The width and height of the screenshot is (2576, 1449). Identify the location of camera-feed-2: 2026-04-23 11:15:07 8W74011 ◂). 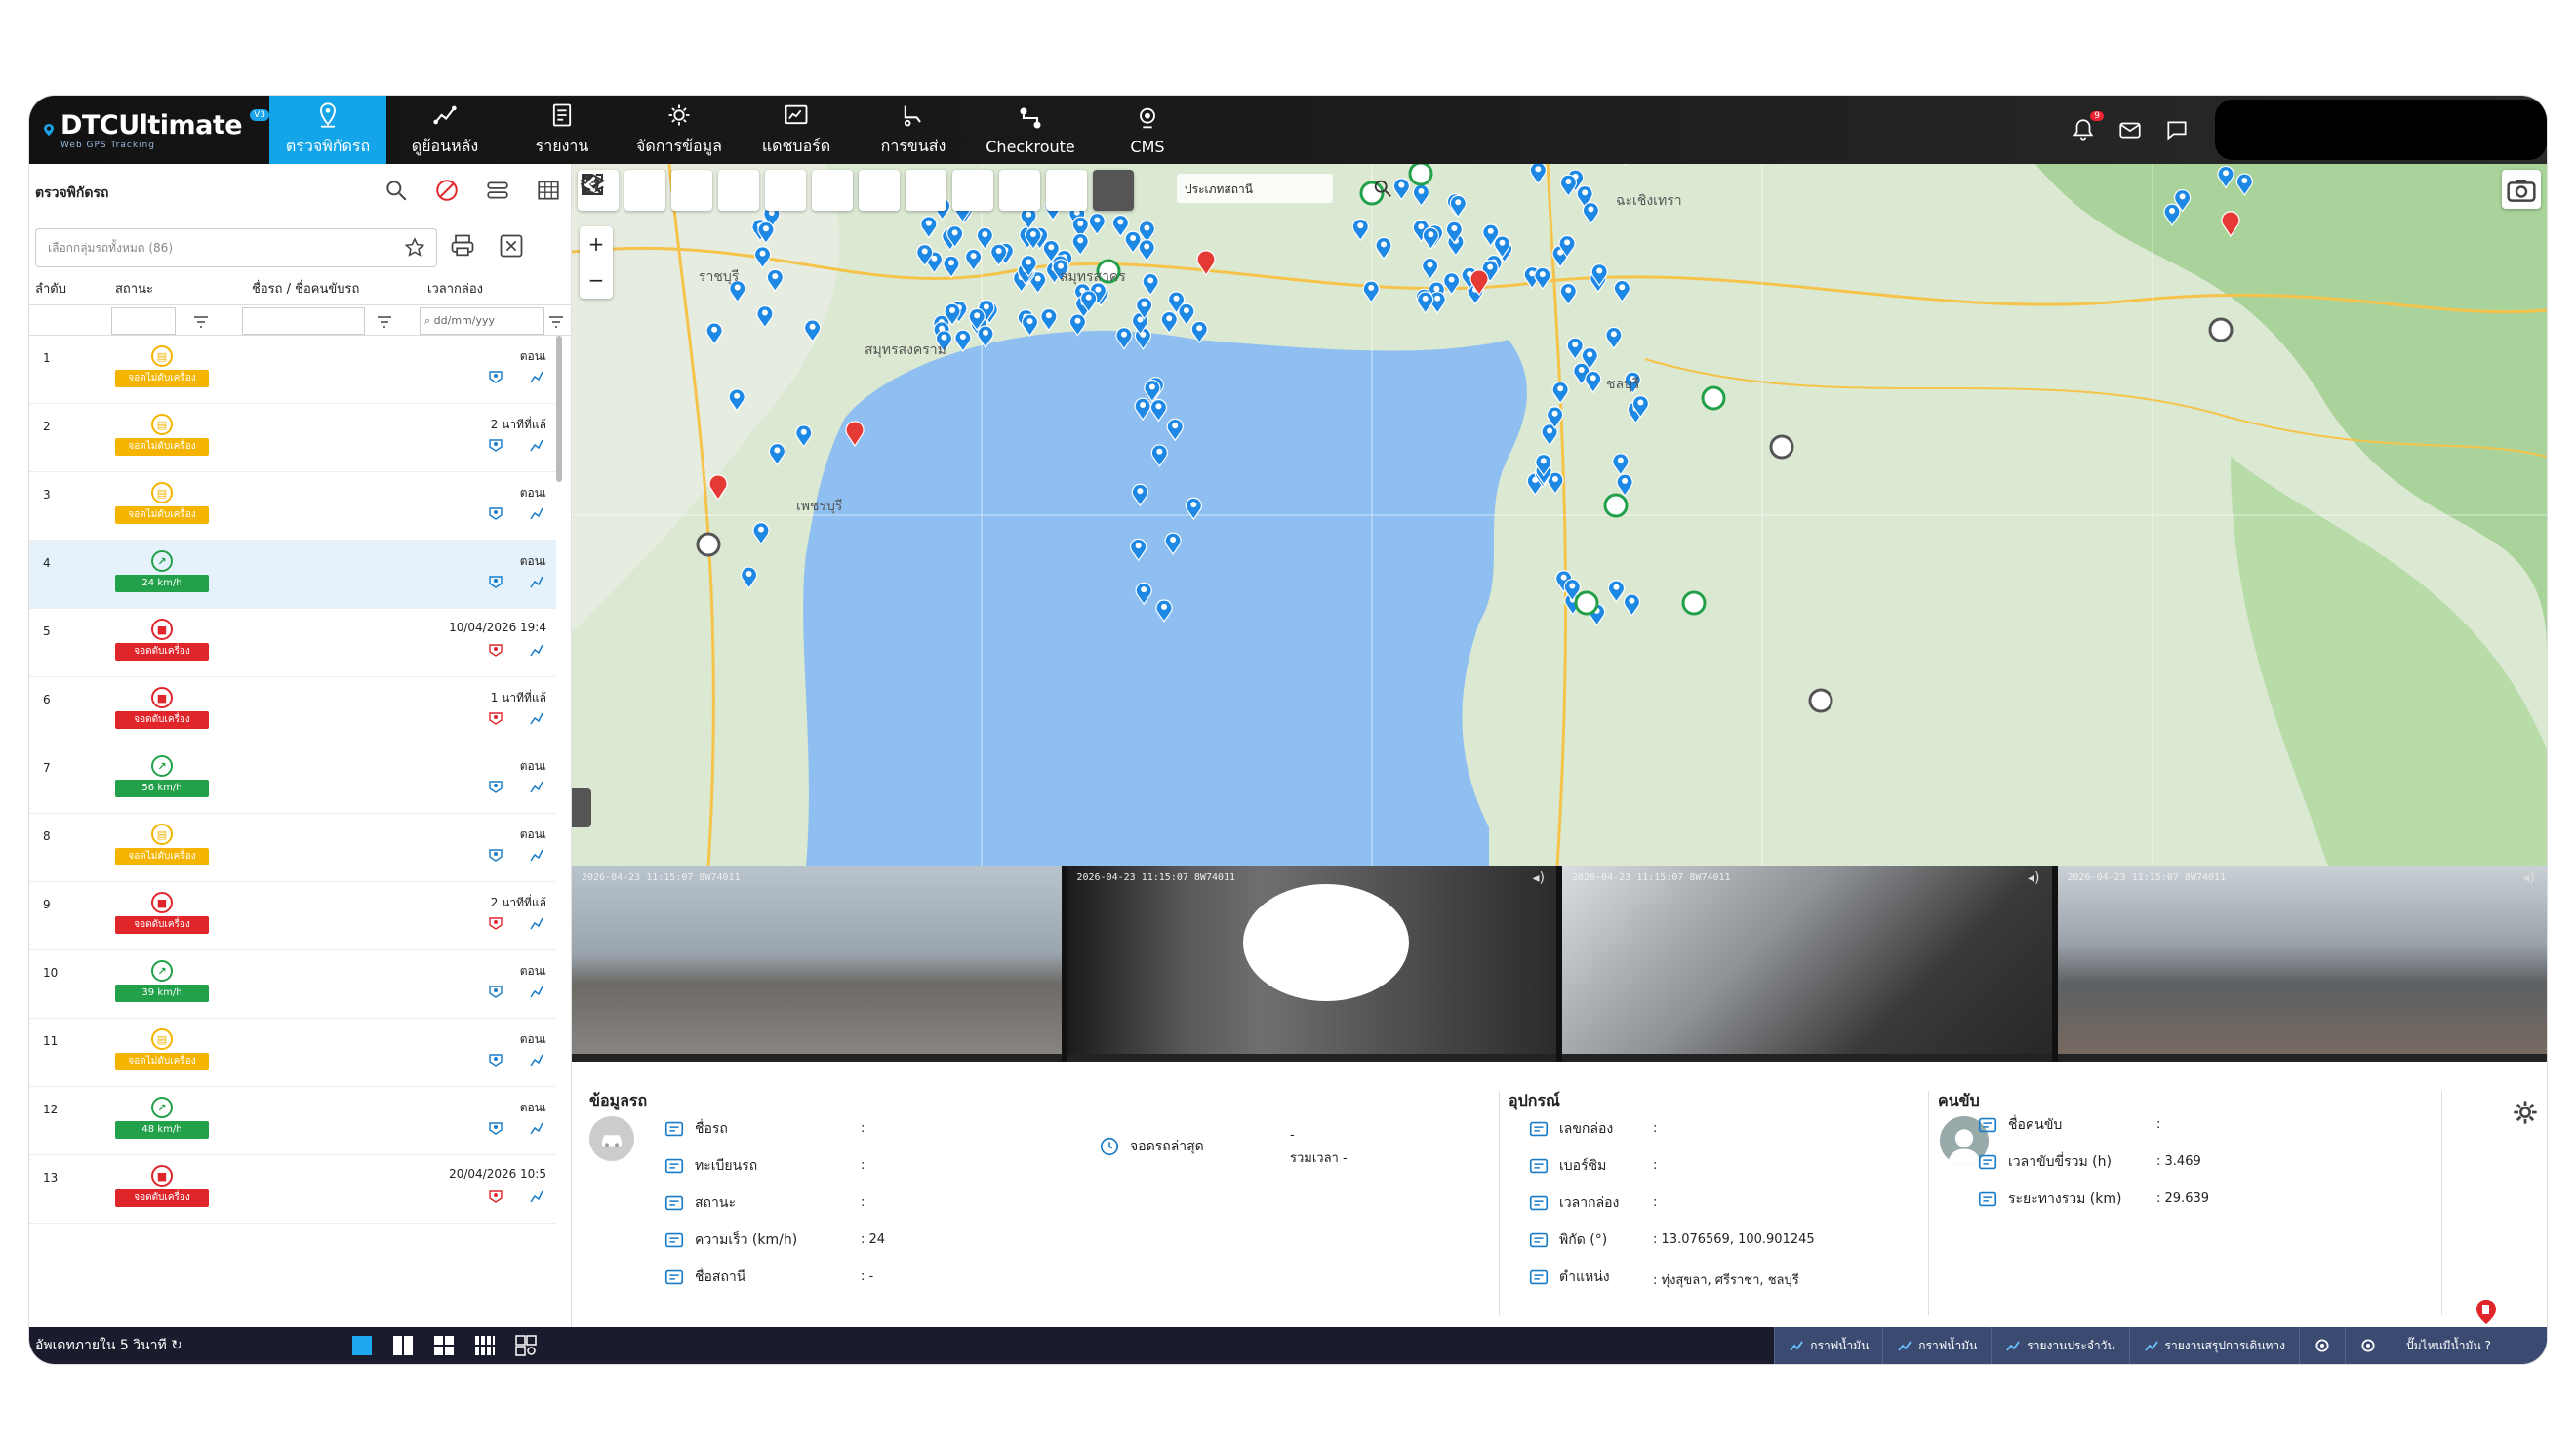
(1311, 964).